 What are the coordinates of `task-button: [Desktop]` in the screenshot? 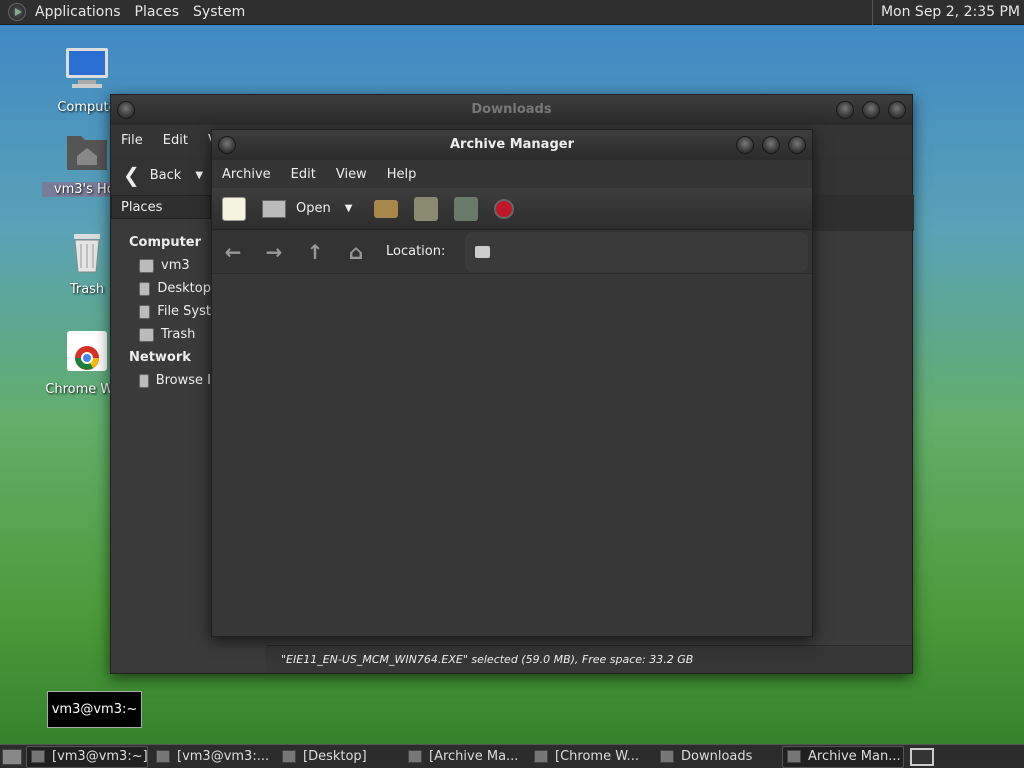 It's located at (339, 757).